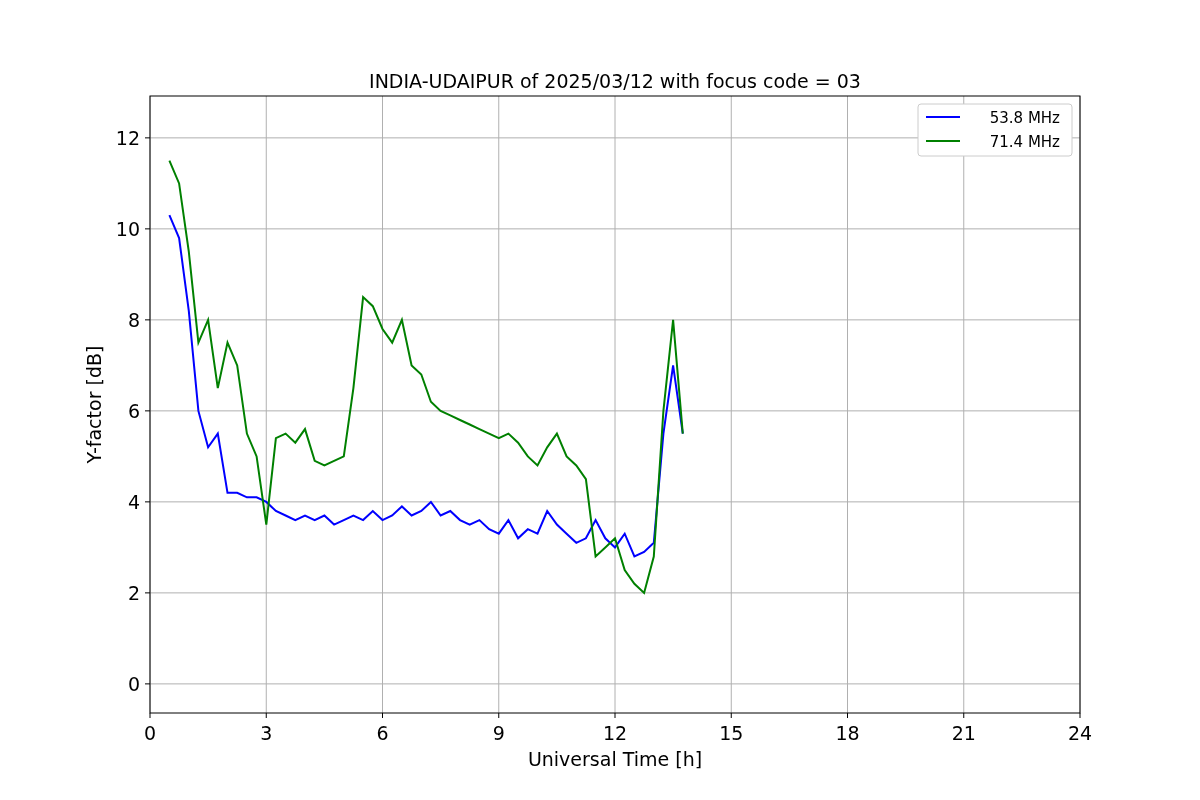  Describe the element at coordinates (133, 319) in the screenshot. I see `tick-label: 8` at that location.